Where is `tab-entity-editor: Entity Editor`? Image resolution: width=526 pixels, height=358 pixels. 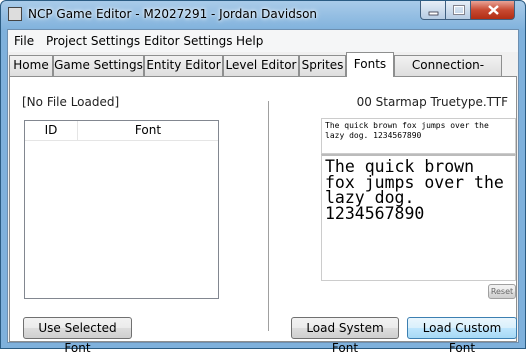
tab-entity-editor: Entity Editor is located at coordinates (183, 65).